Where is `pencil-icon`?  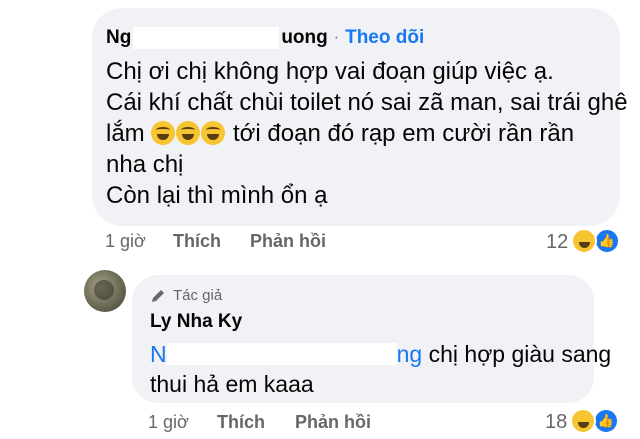 pencil-icon is located at coordinates (158, 295).